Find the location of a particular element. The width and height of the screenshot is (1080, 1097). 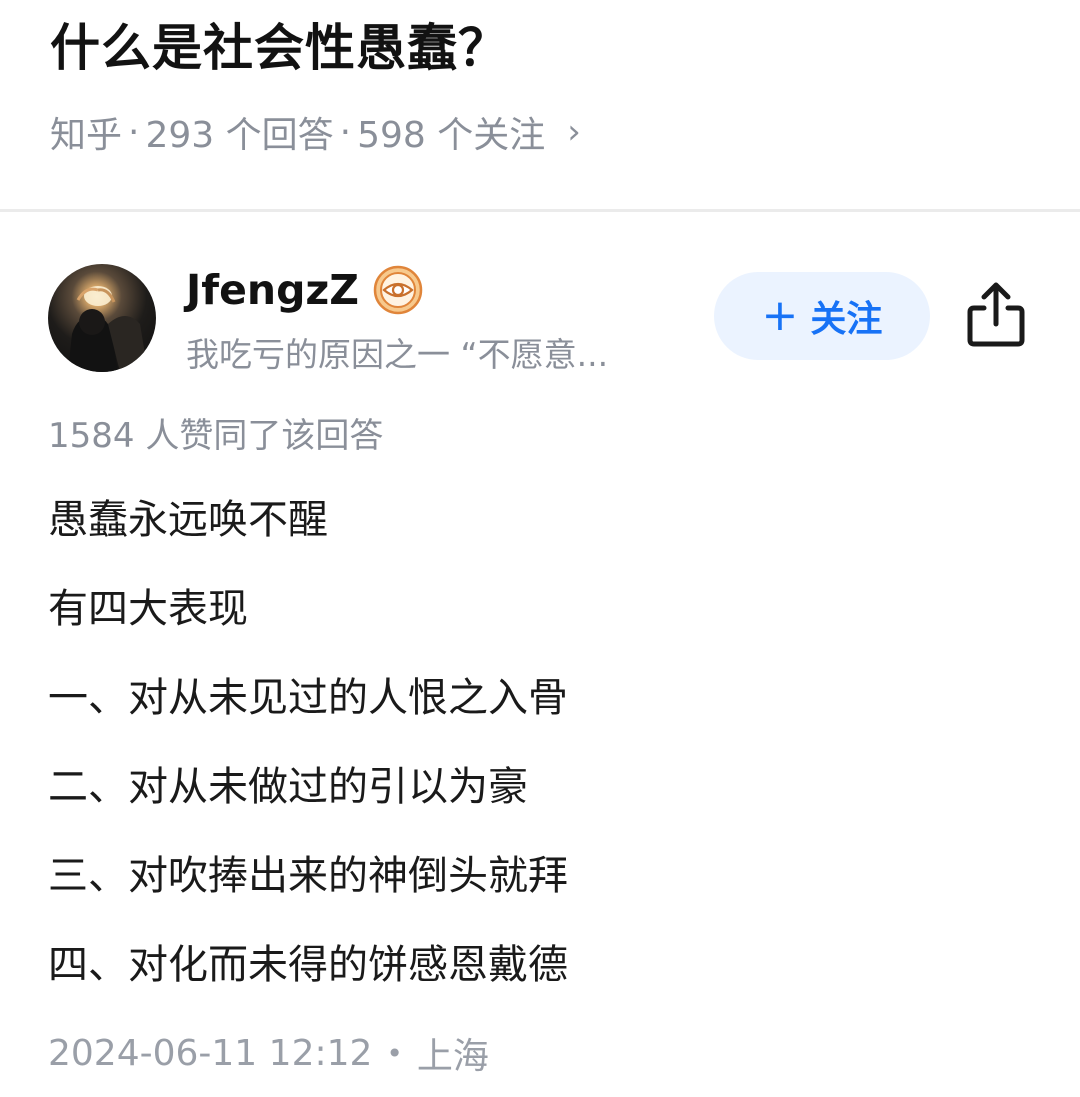

answer-datetime: 2024-06-11 12:12 is located at coordinates (210, 1053).